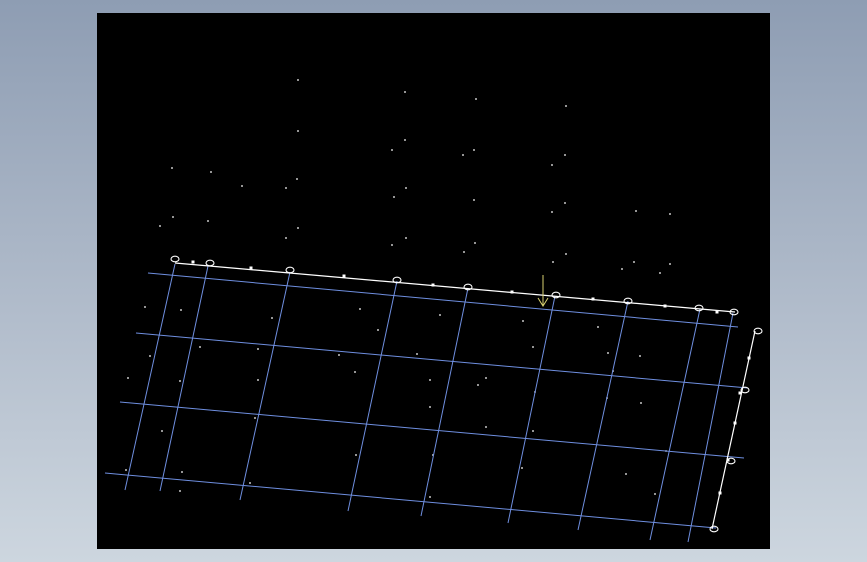 The height and width of the screenshot is (562, 867). Describe the element at coordinates (543, 291) in the screenshot. I see `load-indicator` at that location.